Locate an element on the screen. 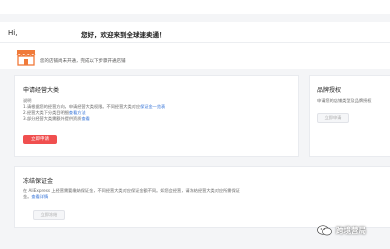 This screenshot has width=390, height=249. apply-now-button: 立即申请 is located at coordinates (40, 139).